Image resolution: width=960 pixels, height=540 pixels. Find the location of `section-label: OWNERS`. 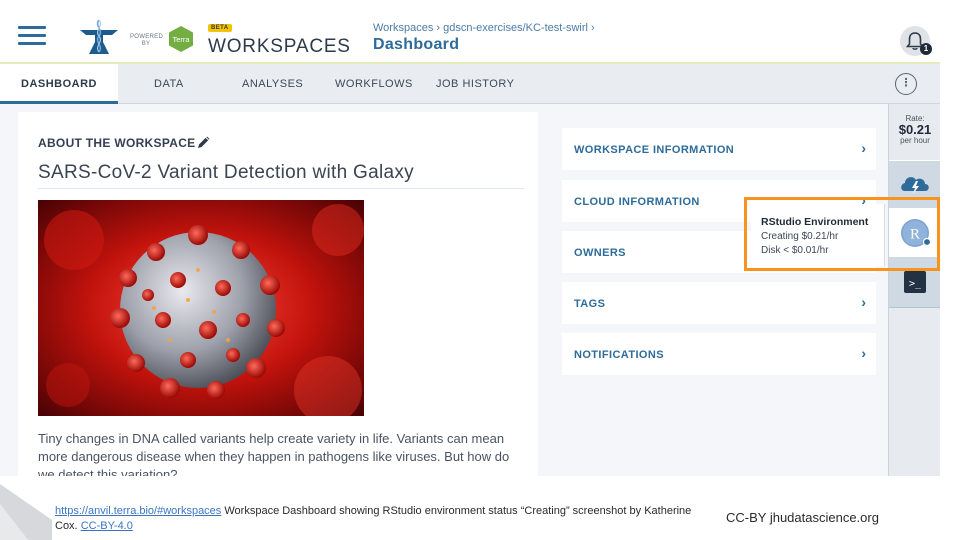

section-label: OWNERS is located at coordinates (600, 253).